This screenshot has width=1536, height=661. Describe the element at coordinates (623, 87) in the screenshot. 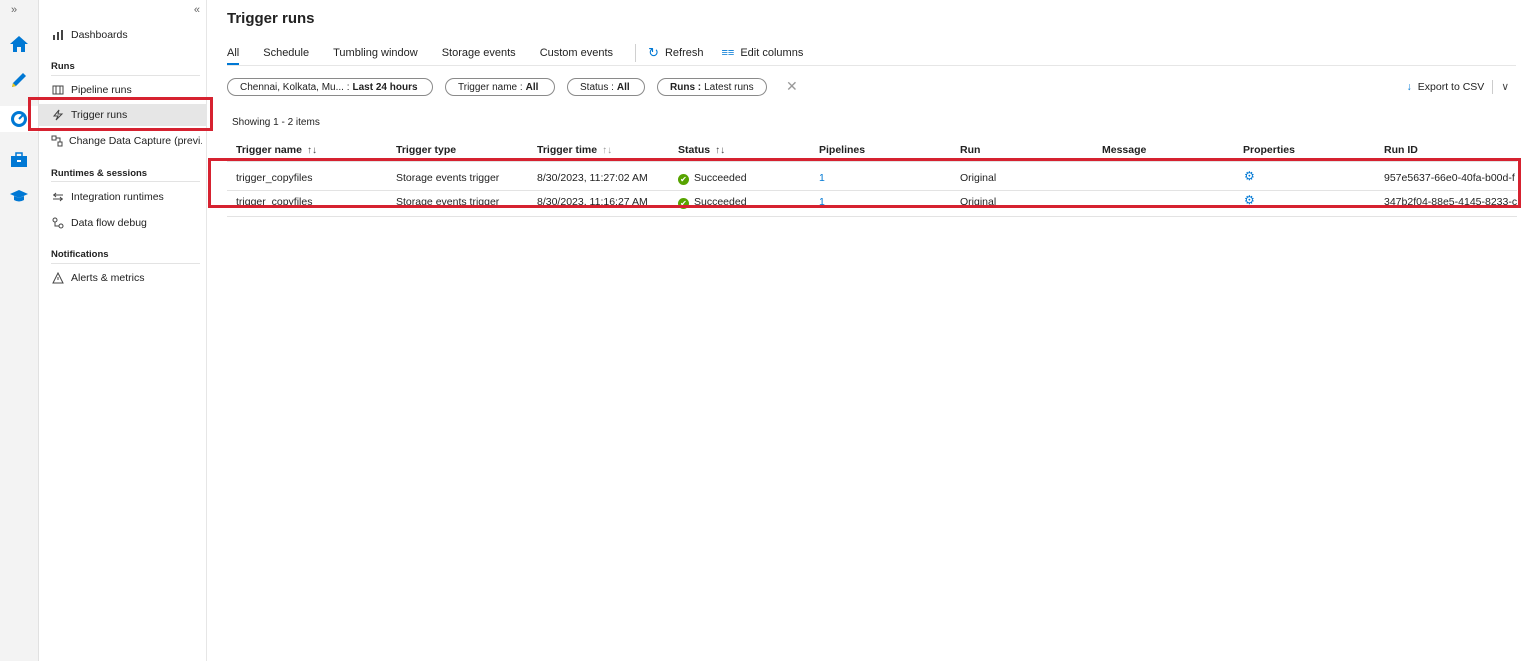

I see `status-filter-value: All` at that location.